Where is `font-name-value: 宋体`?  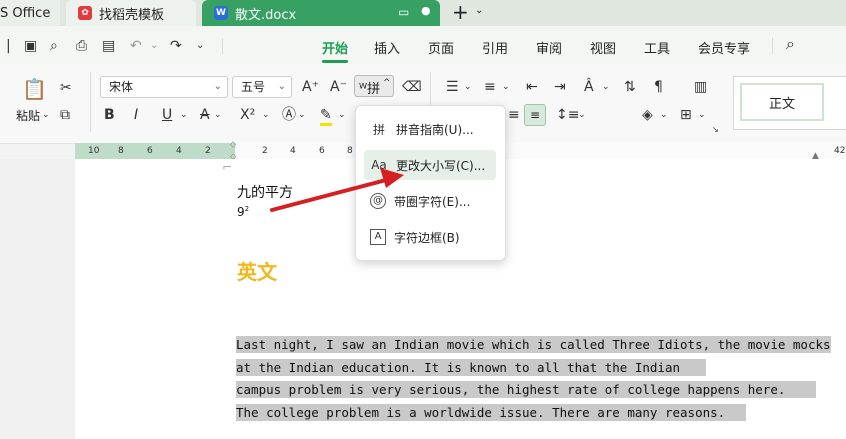 font-name-value: 宋体 is located at coordinates (121, 87).